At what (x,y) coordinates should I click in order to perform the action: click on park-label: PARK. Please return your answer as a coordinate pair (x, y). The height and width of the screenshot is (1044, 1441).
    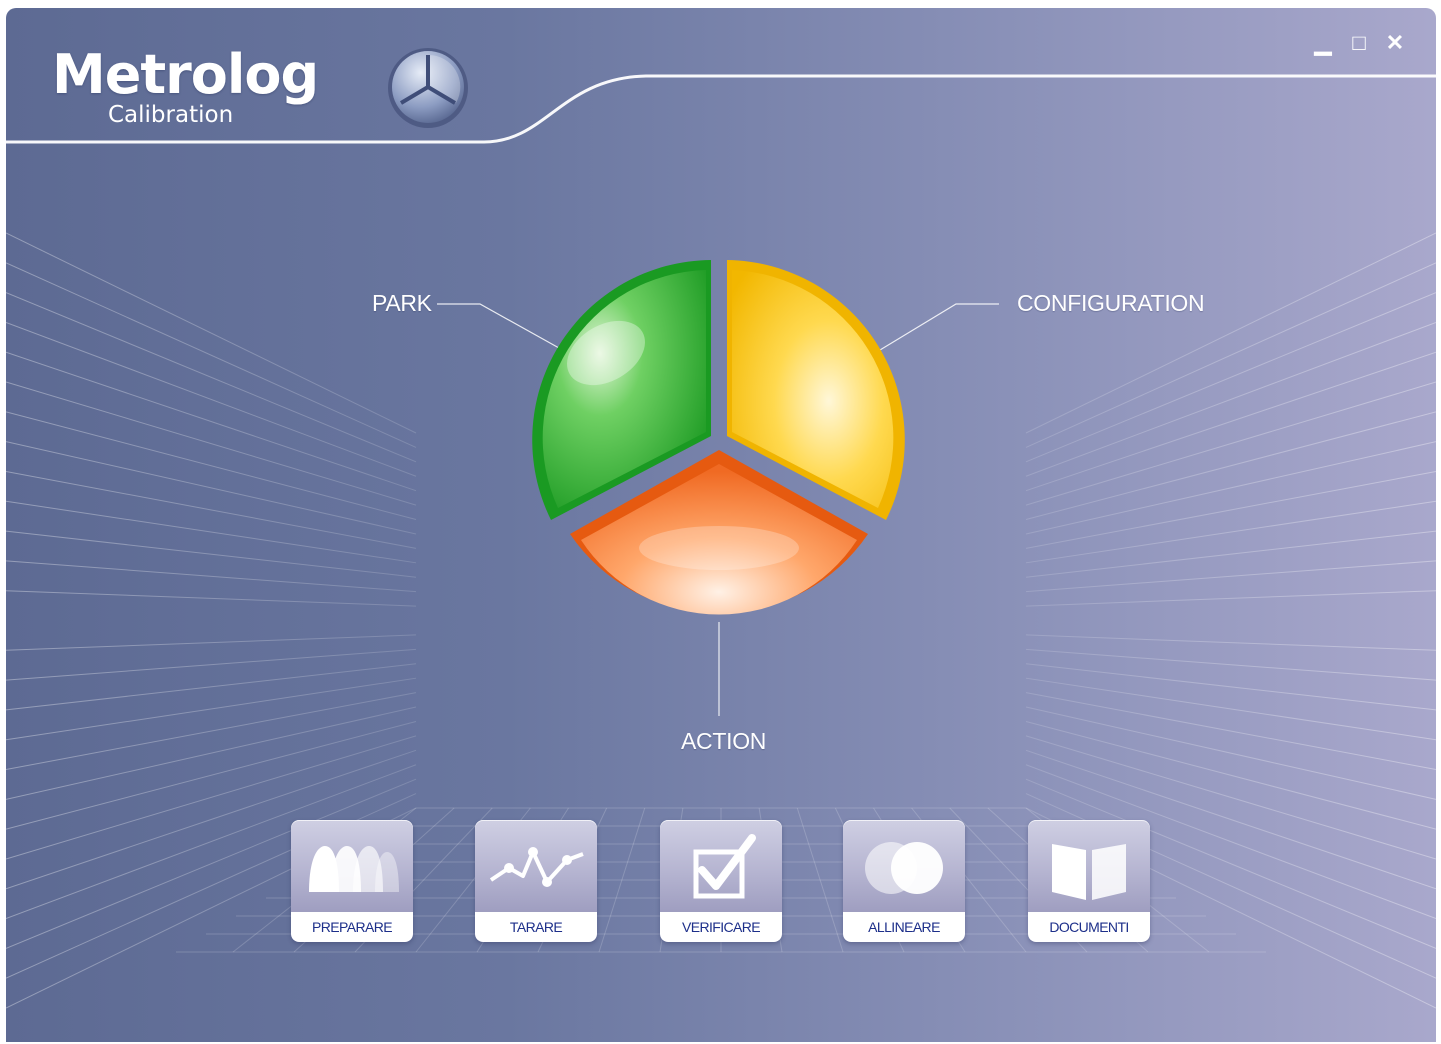
    Looking at the image, I should click on (402, 303).